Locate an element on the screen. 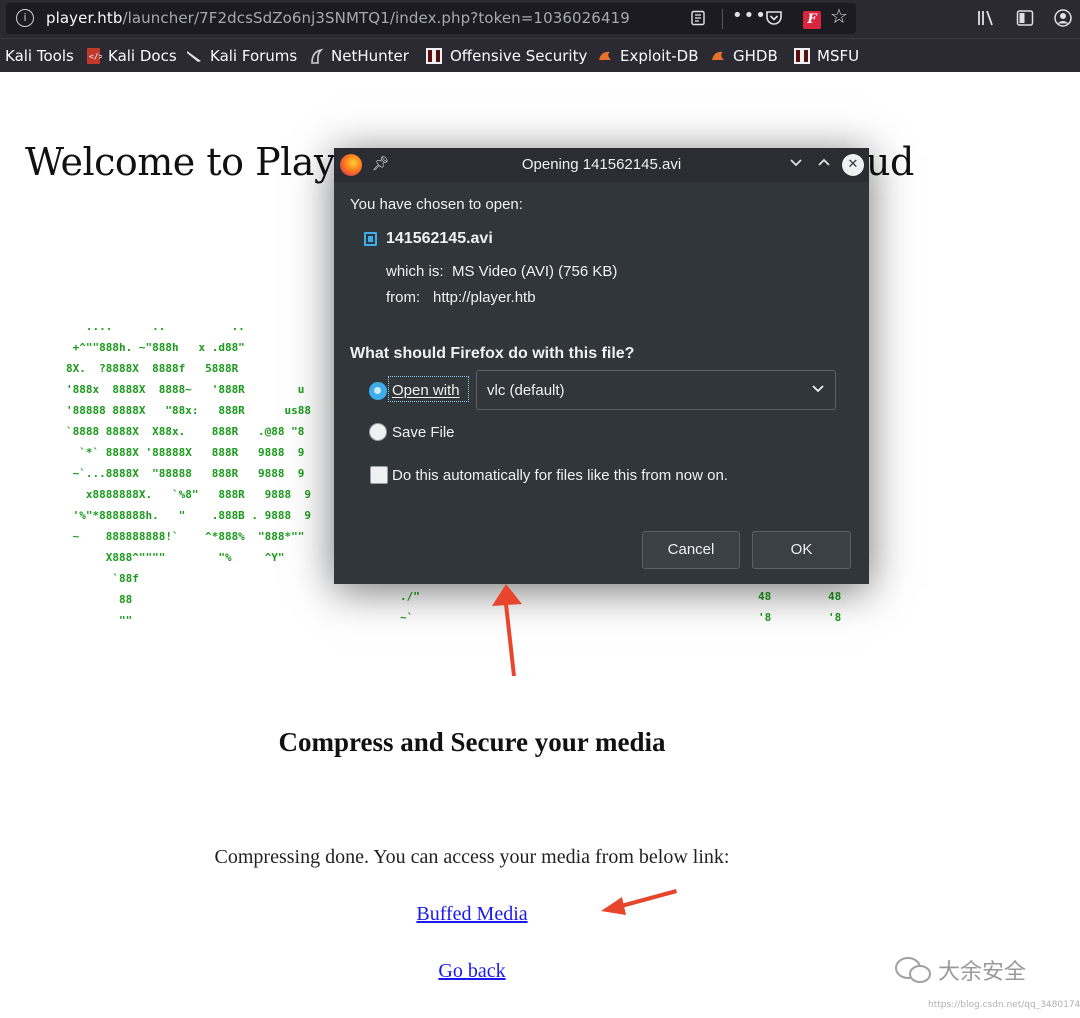  watermark-text: 大余安全 is located at coordinates (982, 972).